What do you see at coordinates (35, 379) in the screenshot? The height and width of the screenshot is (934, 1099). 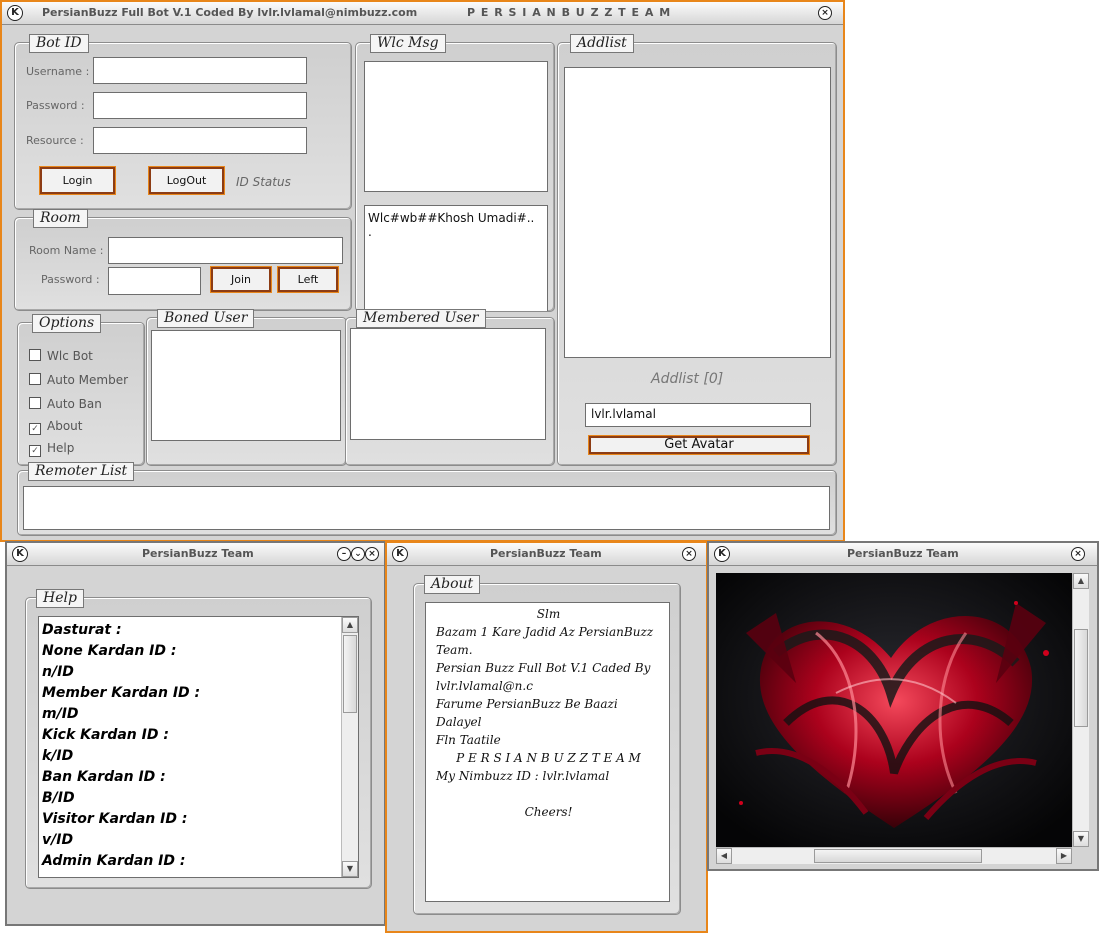 I see `auto-member-check-icon` at bounding box center [35, 379].